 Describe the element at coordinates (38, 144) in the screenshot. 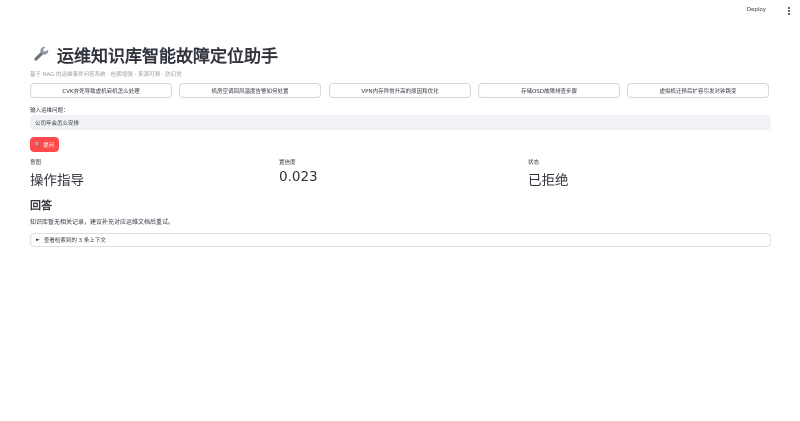

I see `search-icon: 🔍` at that location.